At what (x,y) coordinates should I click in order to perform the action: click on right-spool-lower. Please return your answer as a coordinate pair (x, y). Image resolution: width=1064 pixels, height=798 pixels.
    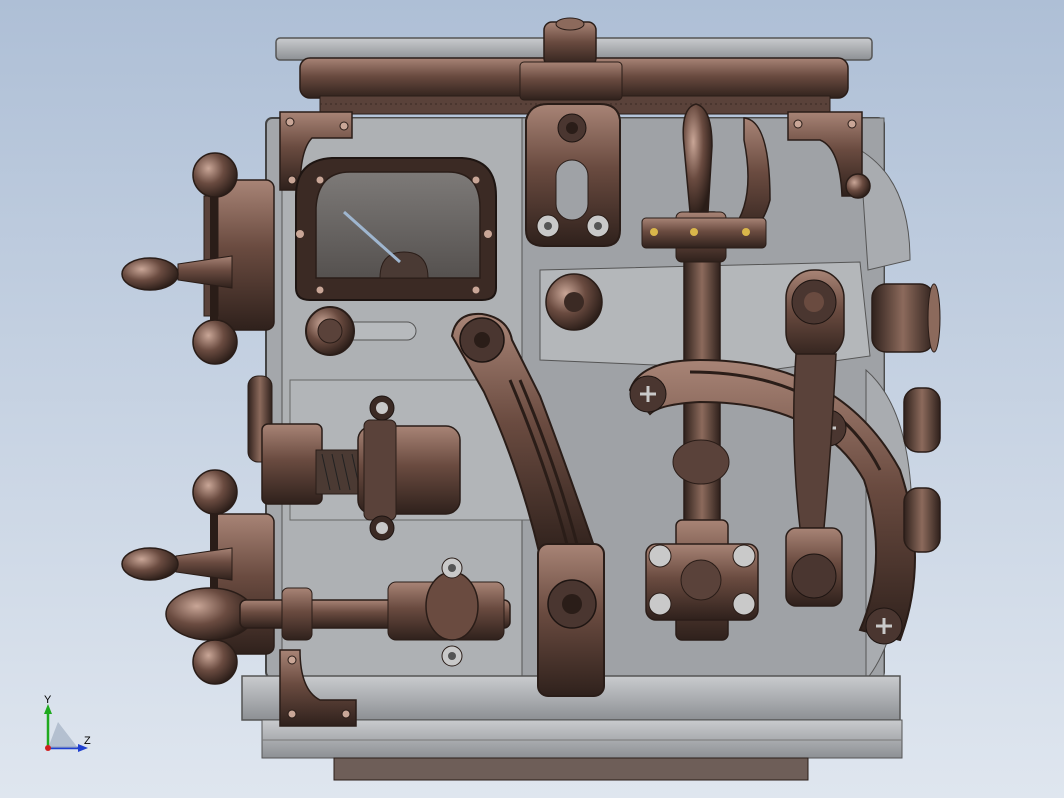
    Looking at the image, I should click on (922, 520).